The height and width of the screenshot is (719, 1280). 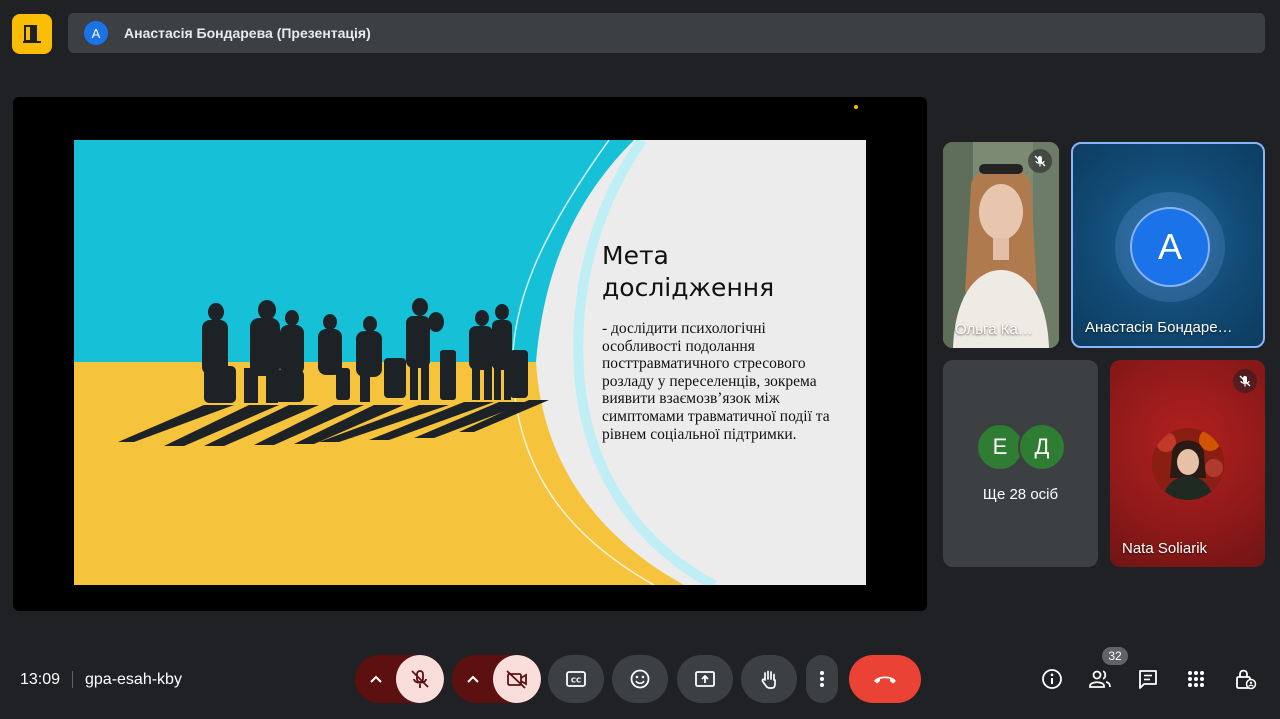 I want to click on presenter-avatar: А, so click(x=96, y=33).